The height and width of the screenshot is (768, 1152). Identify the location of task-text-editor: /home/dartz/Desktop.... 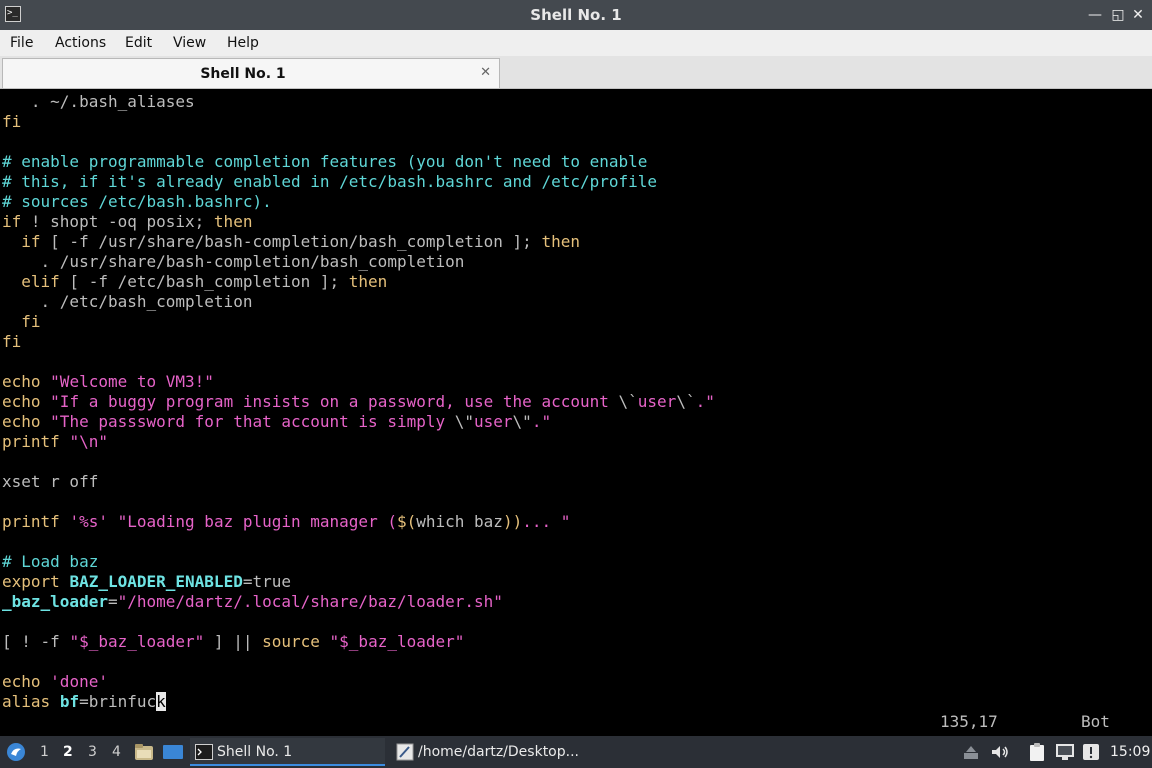
(497, 752).